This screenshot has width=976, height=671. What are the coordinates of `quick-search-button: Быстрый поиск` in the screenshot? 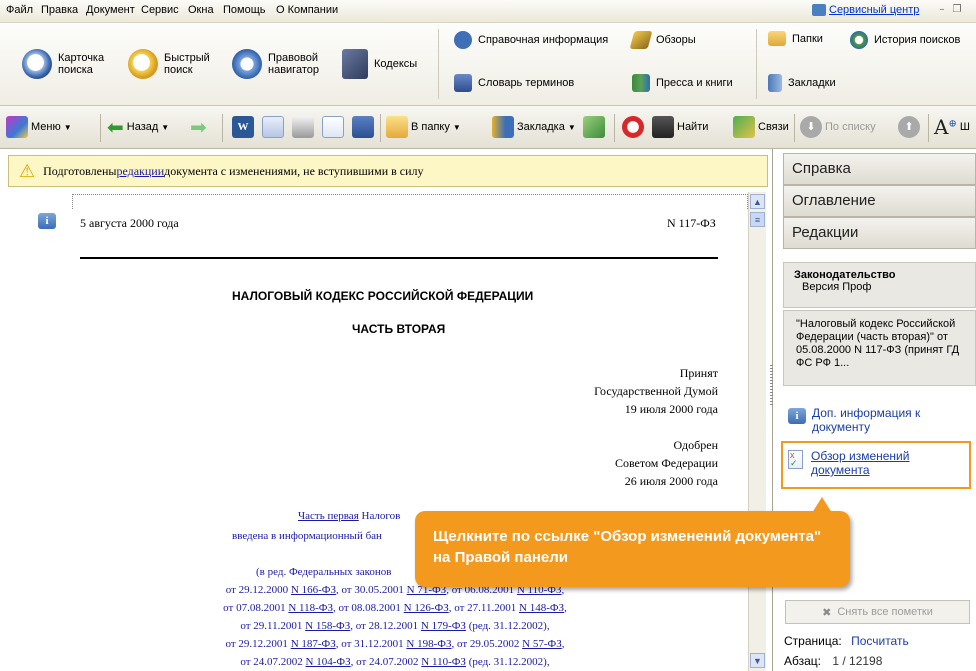 It's located at (169, 64).